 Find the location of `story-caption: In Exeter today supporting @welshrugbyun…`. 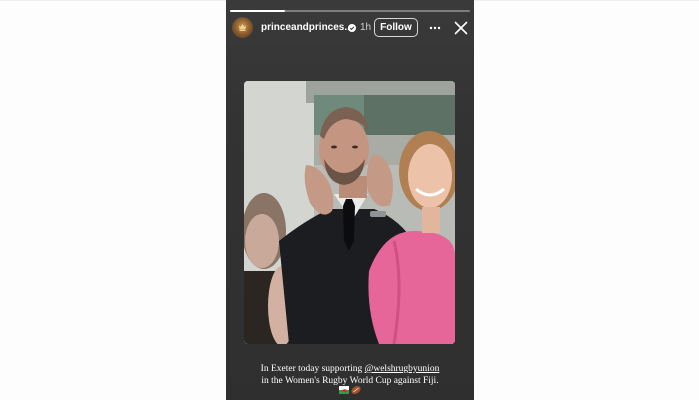

story-caption: In Exeter today supporting @welshrugbyun… is located at coordinates (350, 375).